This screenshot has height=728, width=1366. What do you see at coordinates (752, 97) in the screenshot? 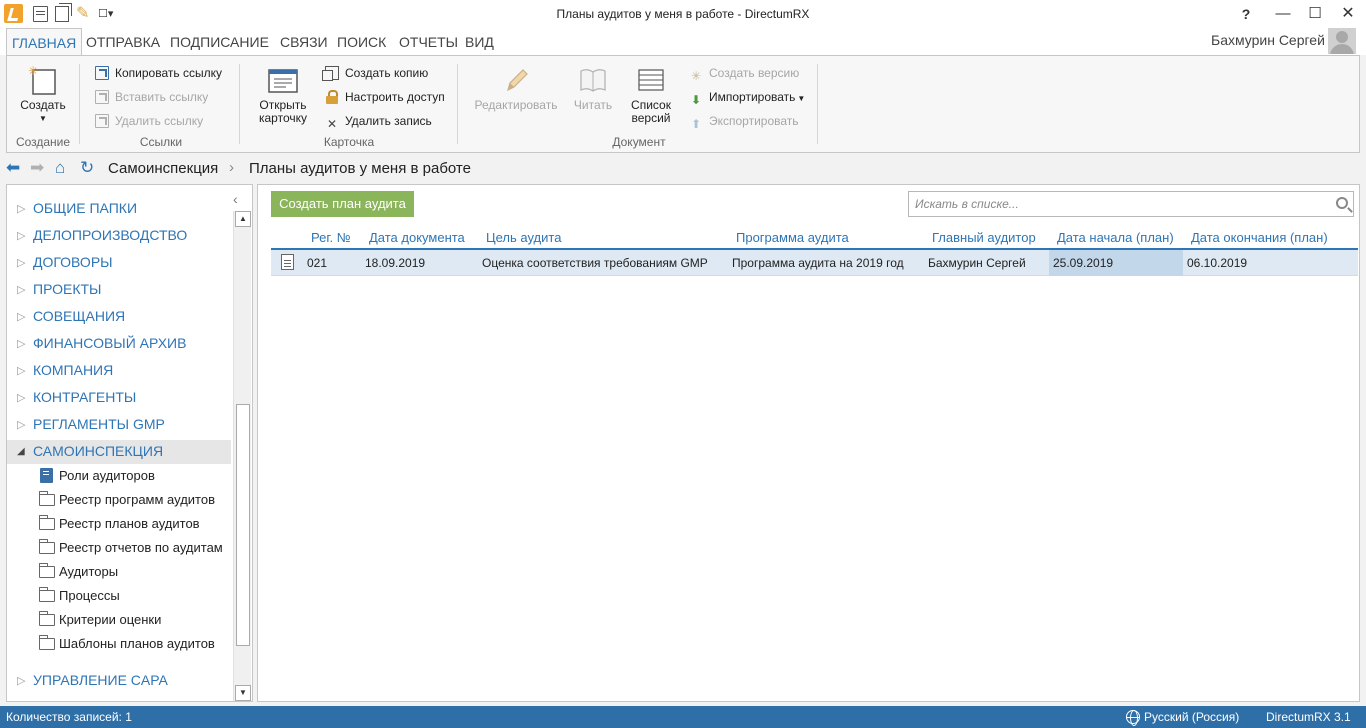
I see `import-label: Импортировать` at bounding box center [752, 97].